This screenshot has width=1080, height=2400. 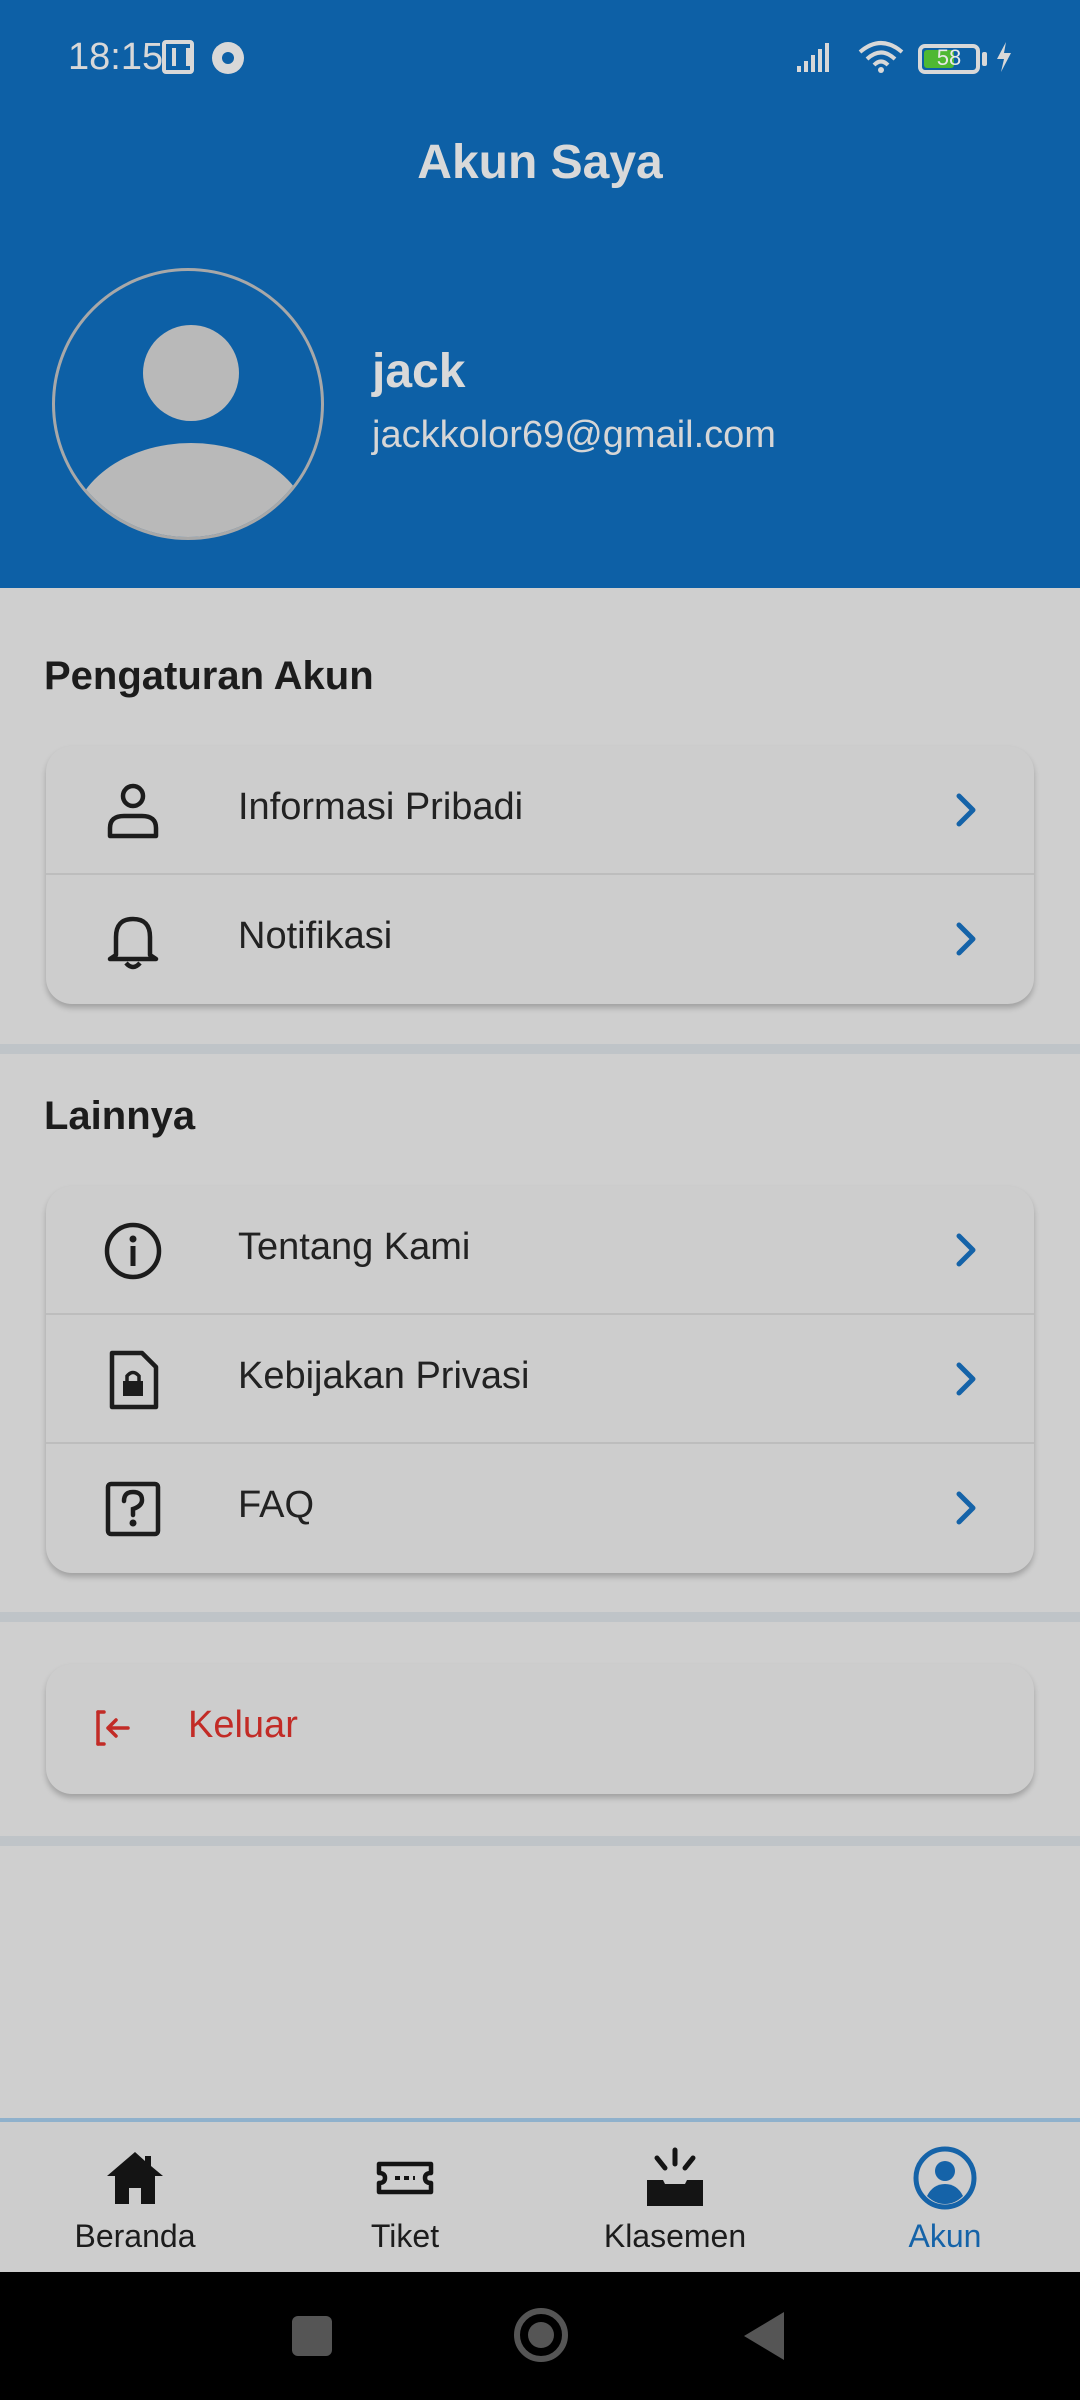 What do you see at coordinates (419, 371) in the screenshot?
I see `user-name: jack` at bounding box center [419, 371].